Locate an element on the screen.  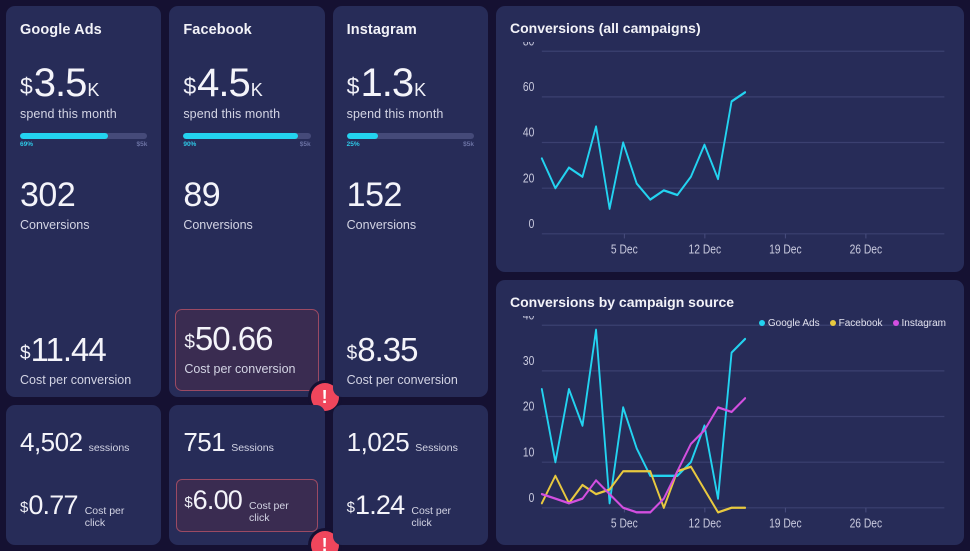
cost-per-conversion-value: 11.44 is located at coordinates (68, 349).